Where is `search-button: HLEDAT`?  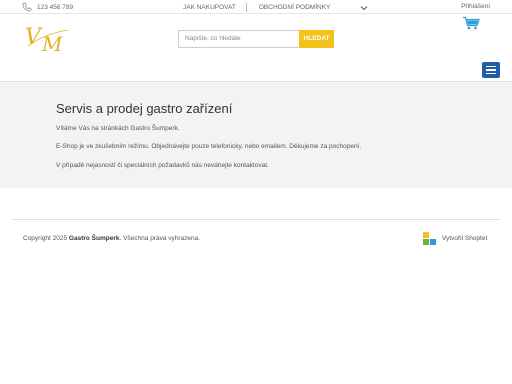
search-button: HLEDAT is located at coordinates (316, 39).